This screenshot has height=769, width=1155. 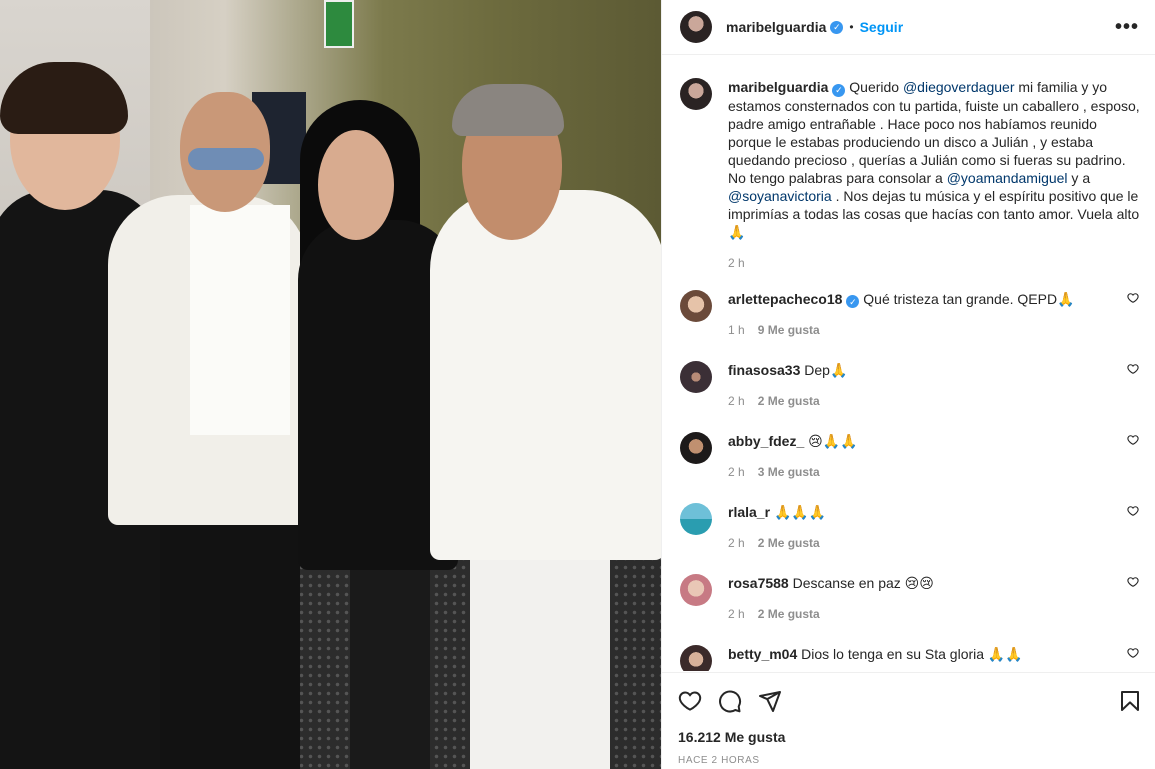 What do you see at coordinates (508, 110) in the screenshot?
I see `photo-person-4-hair` at bounding box center [508, 110].